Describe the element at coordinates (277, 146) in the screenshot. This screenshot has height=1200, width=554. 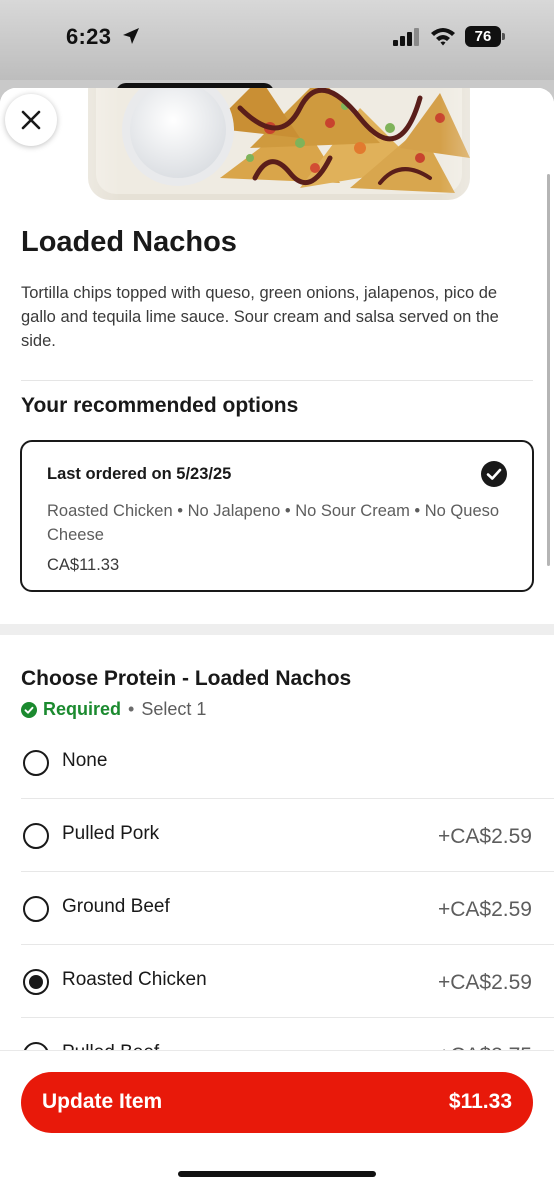
I see `item-hero-image` at that location.